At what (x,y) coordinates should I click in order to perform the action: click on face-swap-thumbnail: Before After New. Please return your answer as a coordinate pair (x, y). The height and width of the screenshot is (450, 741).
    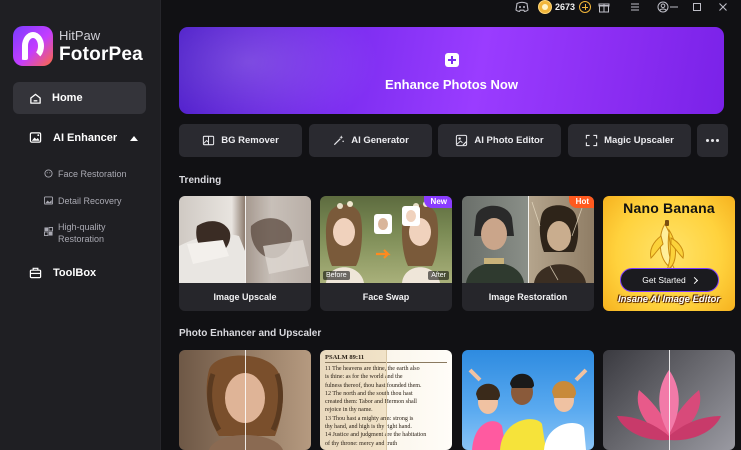
    Looking at the image, I should click on (386, 239).